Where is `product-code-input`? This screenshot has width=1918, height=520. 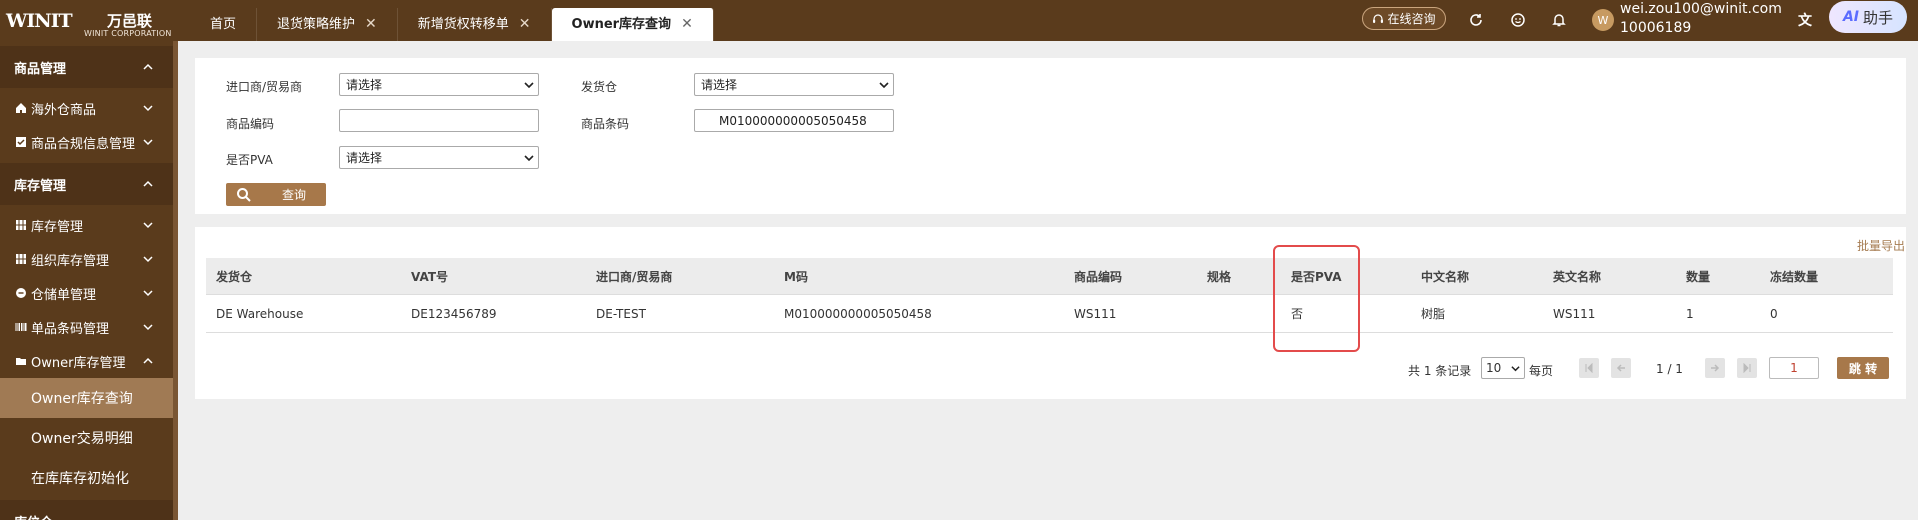 product-code-input is located at coordinates (439, 120).